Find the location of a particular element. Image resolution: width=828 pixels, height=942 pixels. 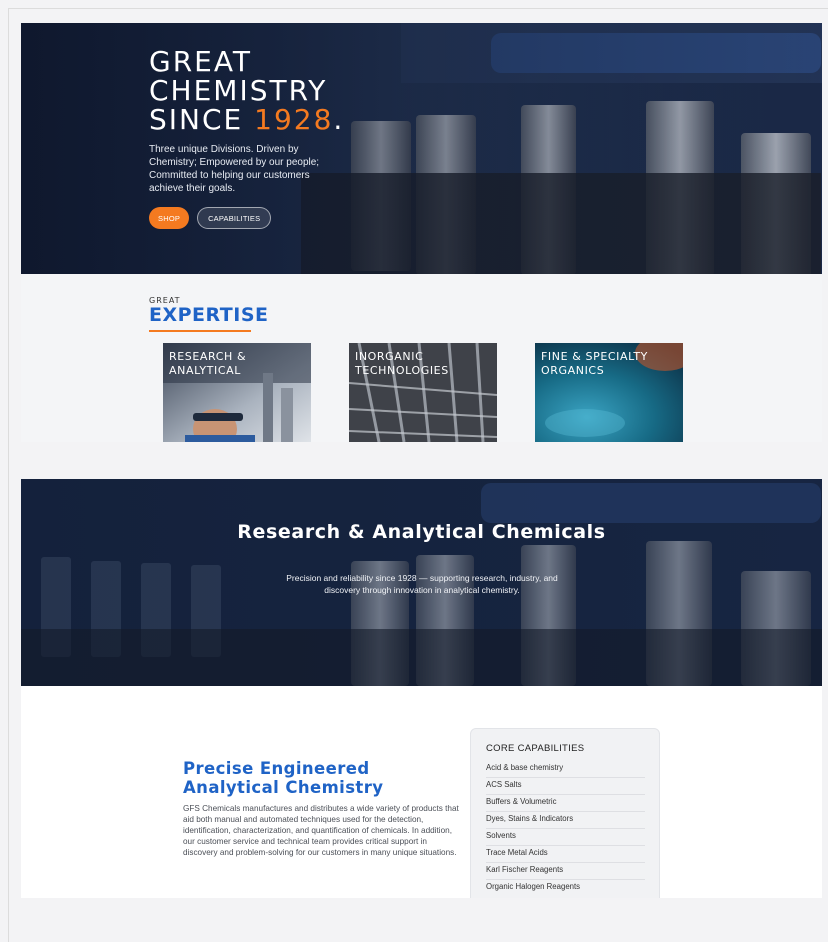

card-inorganic-technologies-label: INORGANIC TECHNOLOGIES is located at coordinates (402, 363).